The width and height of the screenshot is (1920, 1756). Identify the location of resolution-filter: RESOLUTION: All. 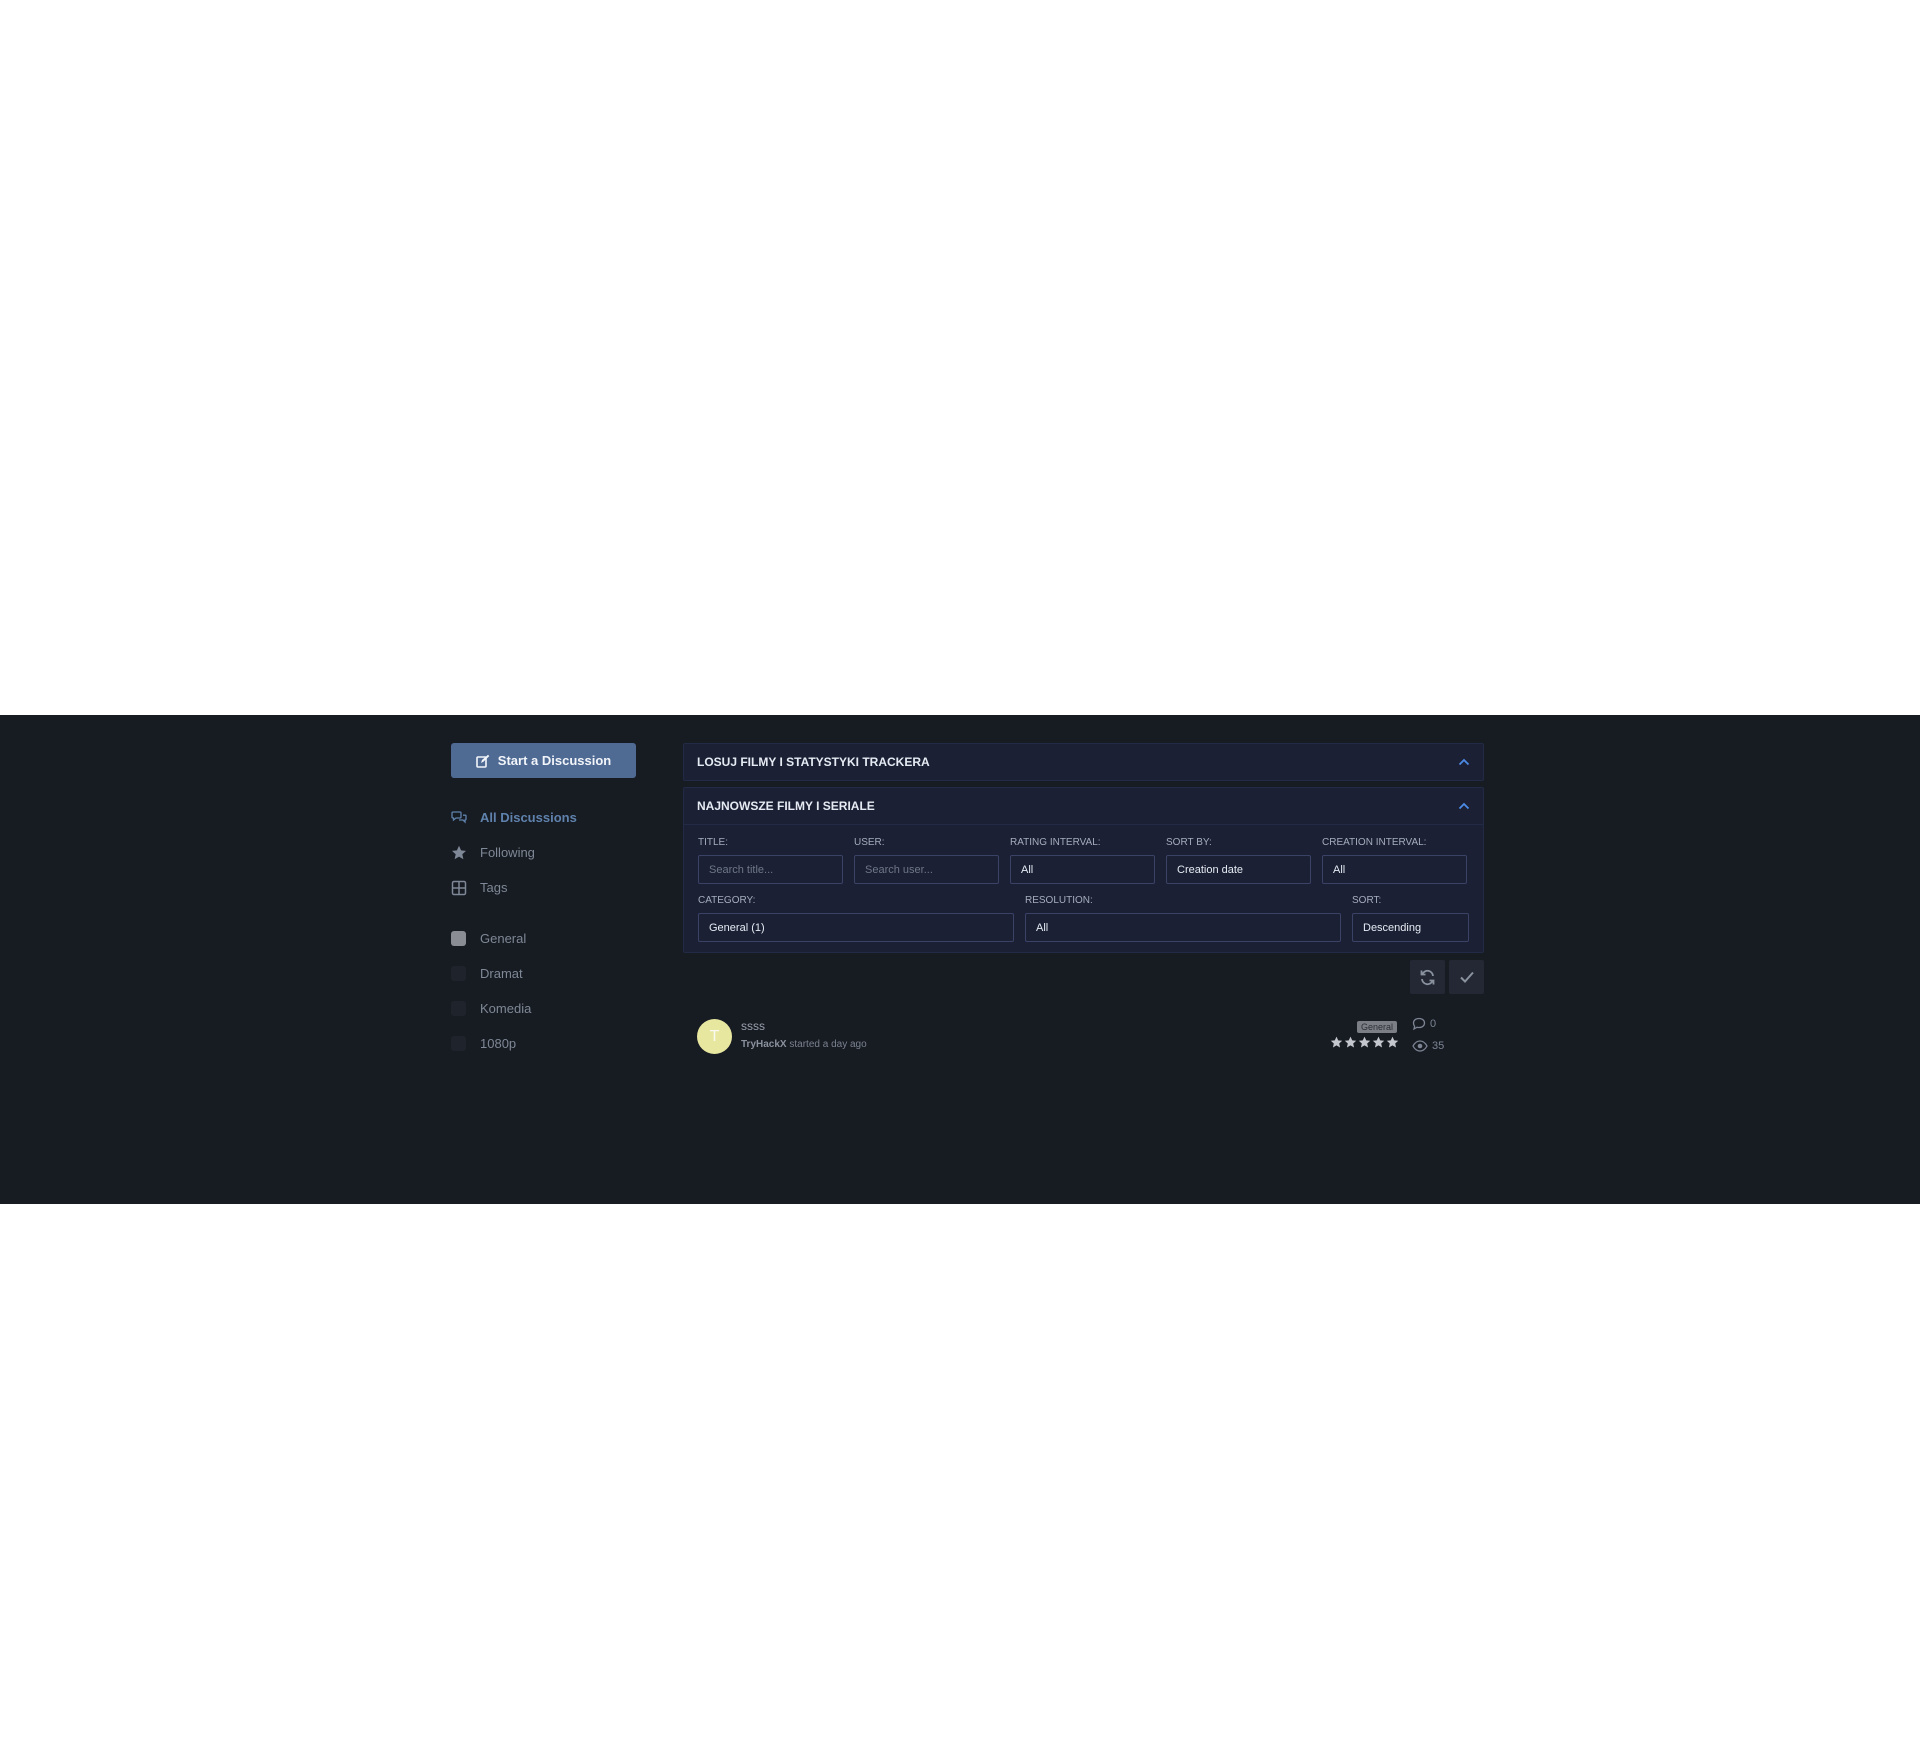
(1183, 918).